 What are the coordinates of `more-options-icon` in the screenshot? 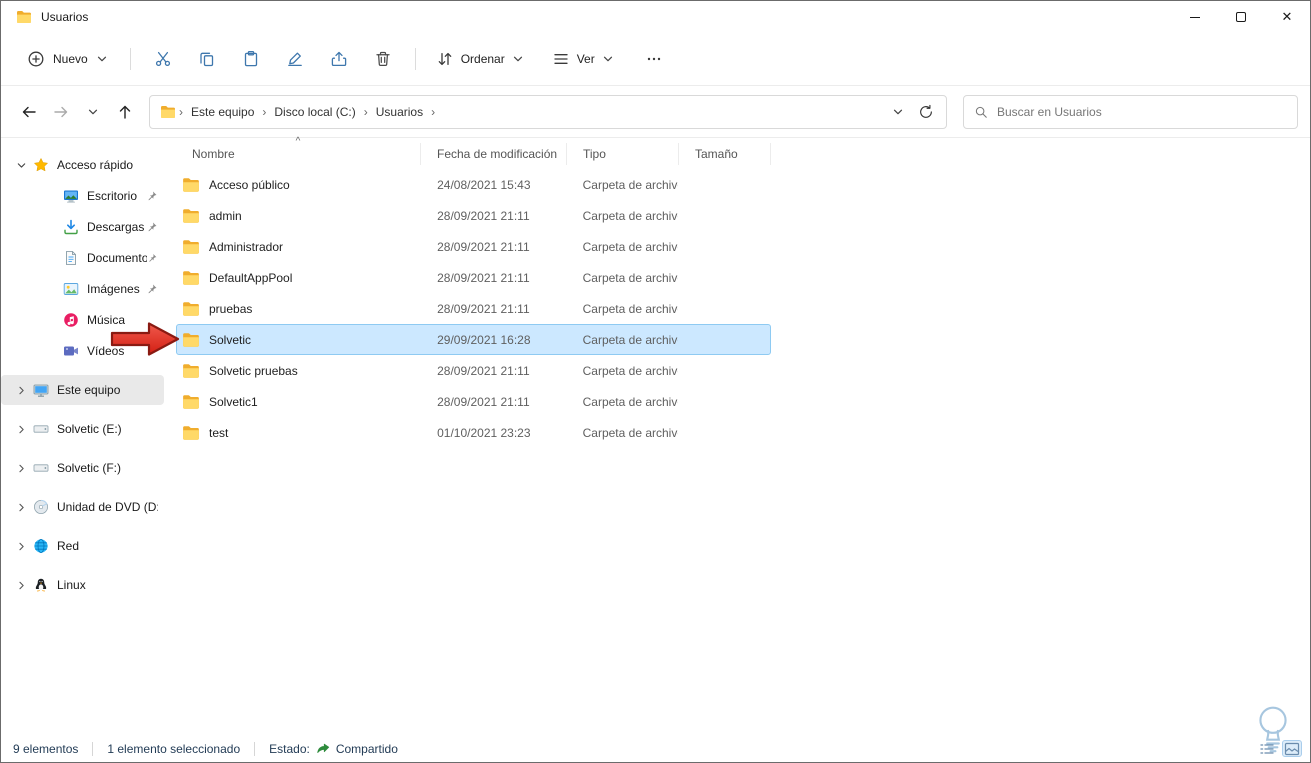 It's located at (654, 59).